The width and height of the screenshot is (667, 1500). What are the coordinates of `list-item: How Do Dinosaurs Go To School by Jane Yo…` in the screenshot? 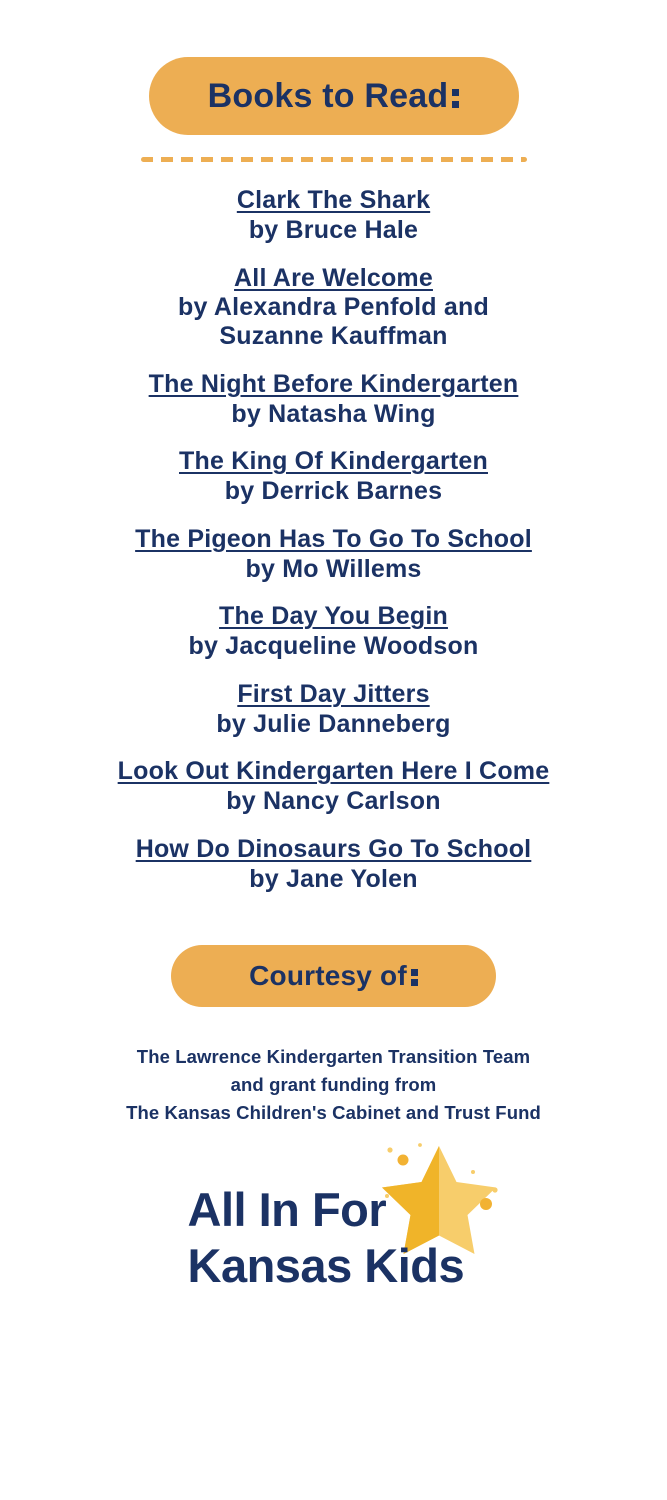 It's located at (333, 864).